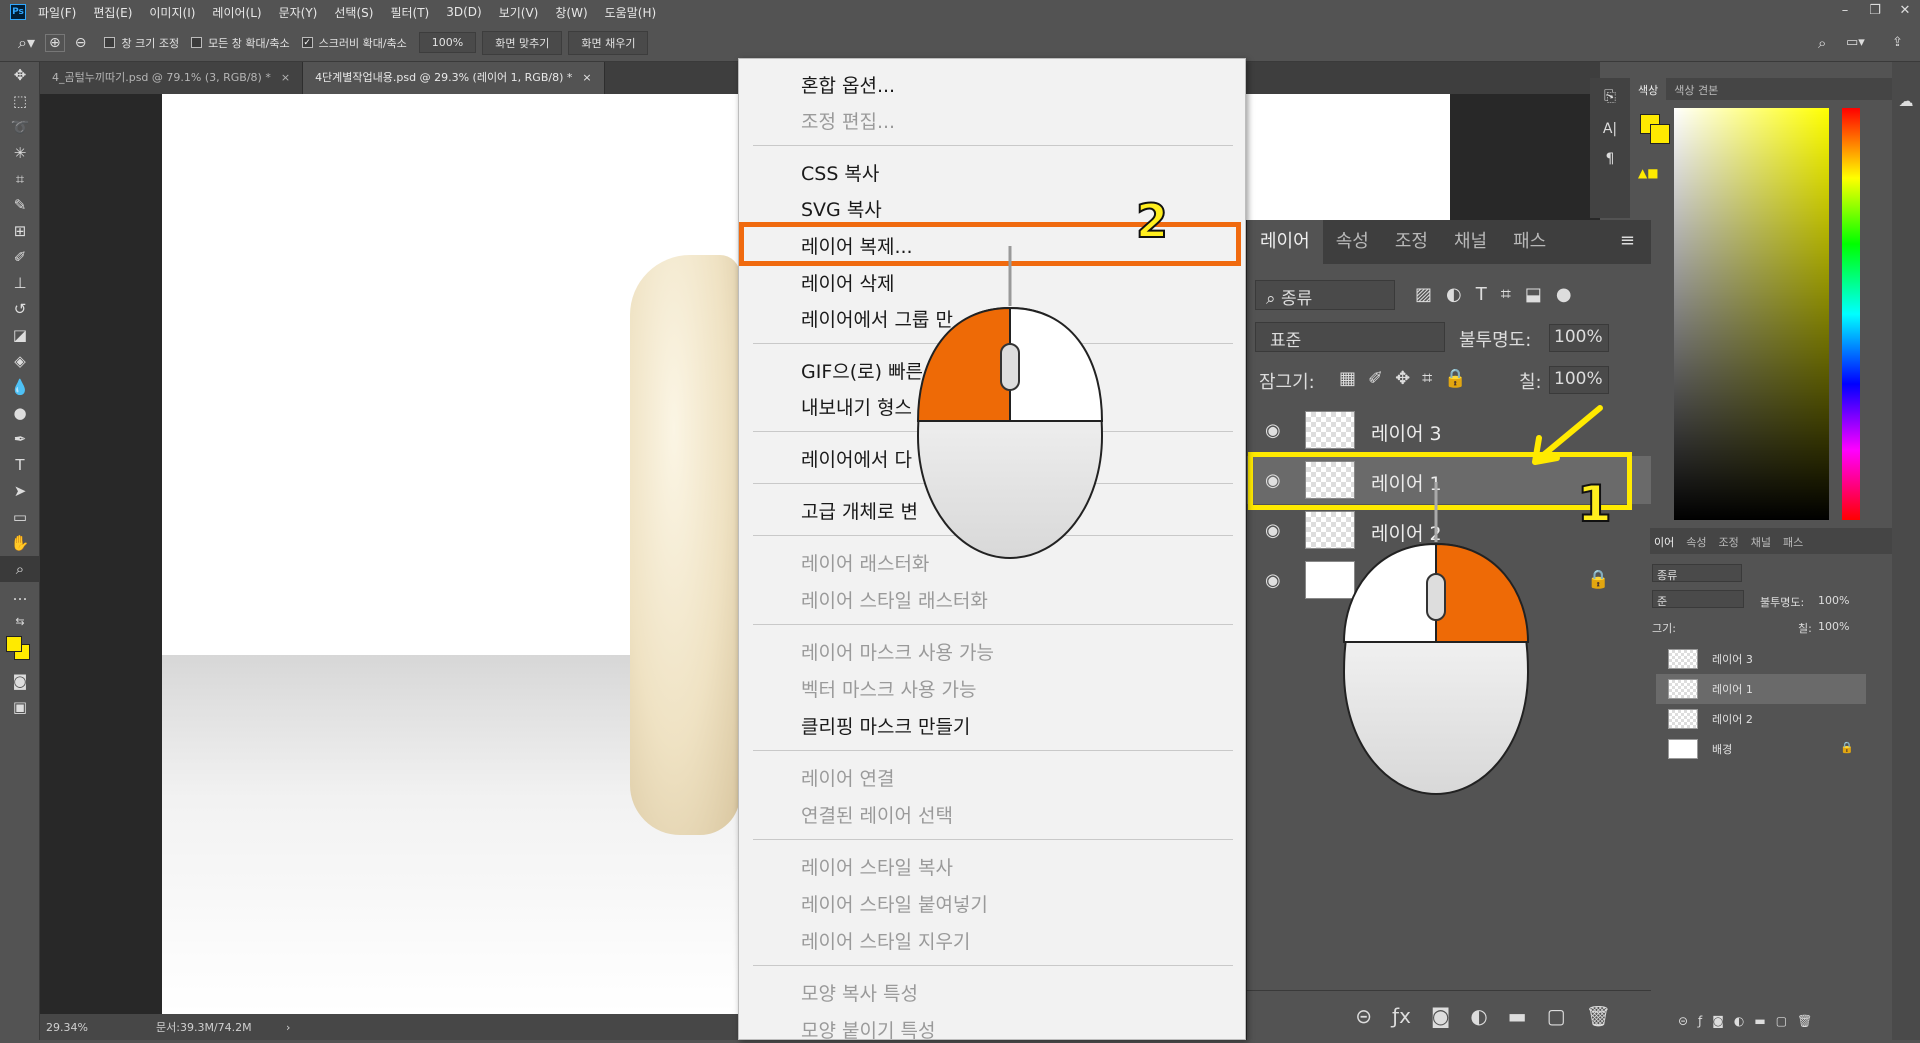 The image size is (1920, 1043). Describe the element at coordinates (1352, 242) in the screenshot. I see `tab-properties: 속성` at that location.